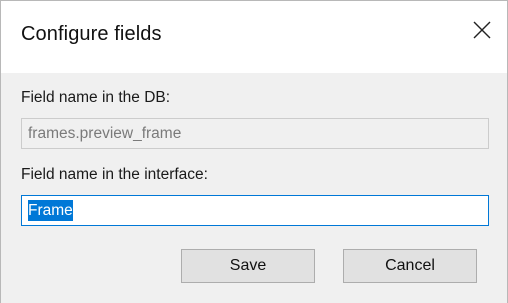  What do you see at coordinates (91, 34) in the screenshot?
I see `dialog-title: Configure fields` at bounding box center [91, 34].